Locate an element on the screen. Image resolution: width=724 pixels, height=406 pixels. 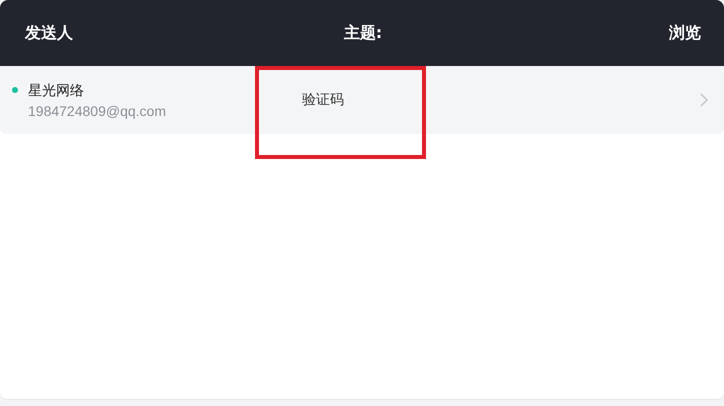
chevron-right-icon is located at coordinates (704, 100).